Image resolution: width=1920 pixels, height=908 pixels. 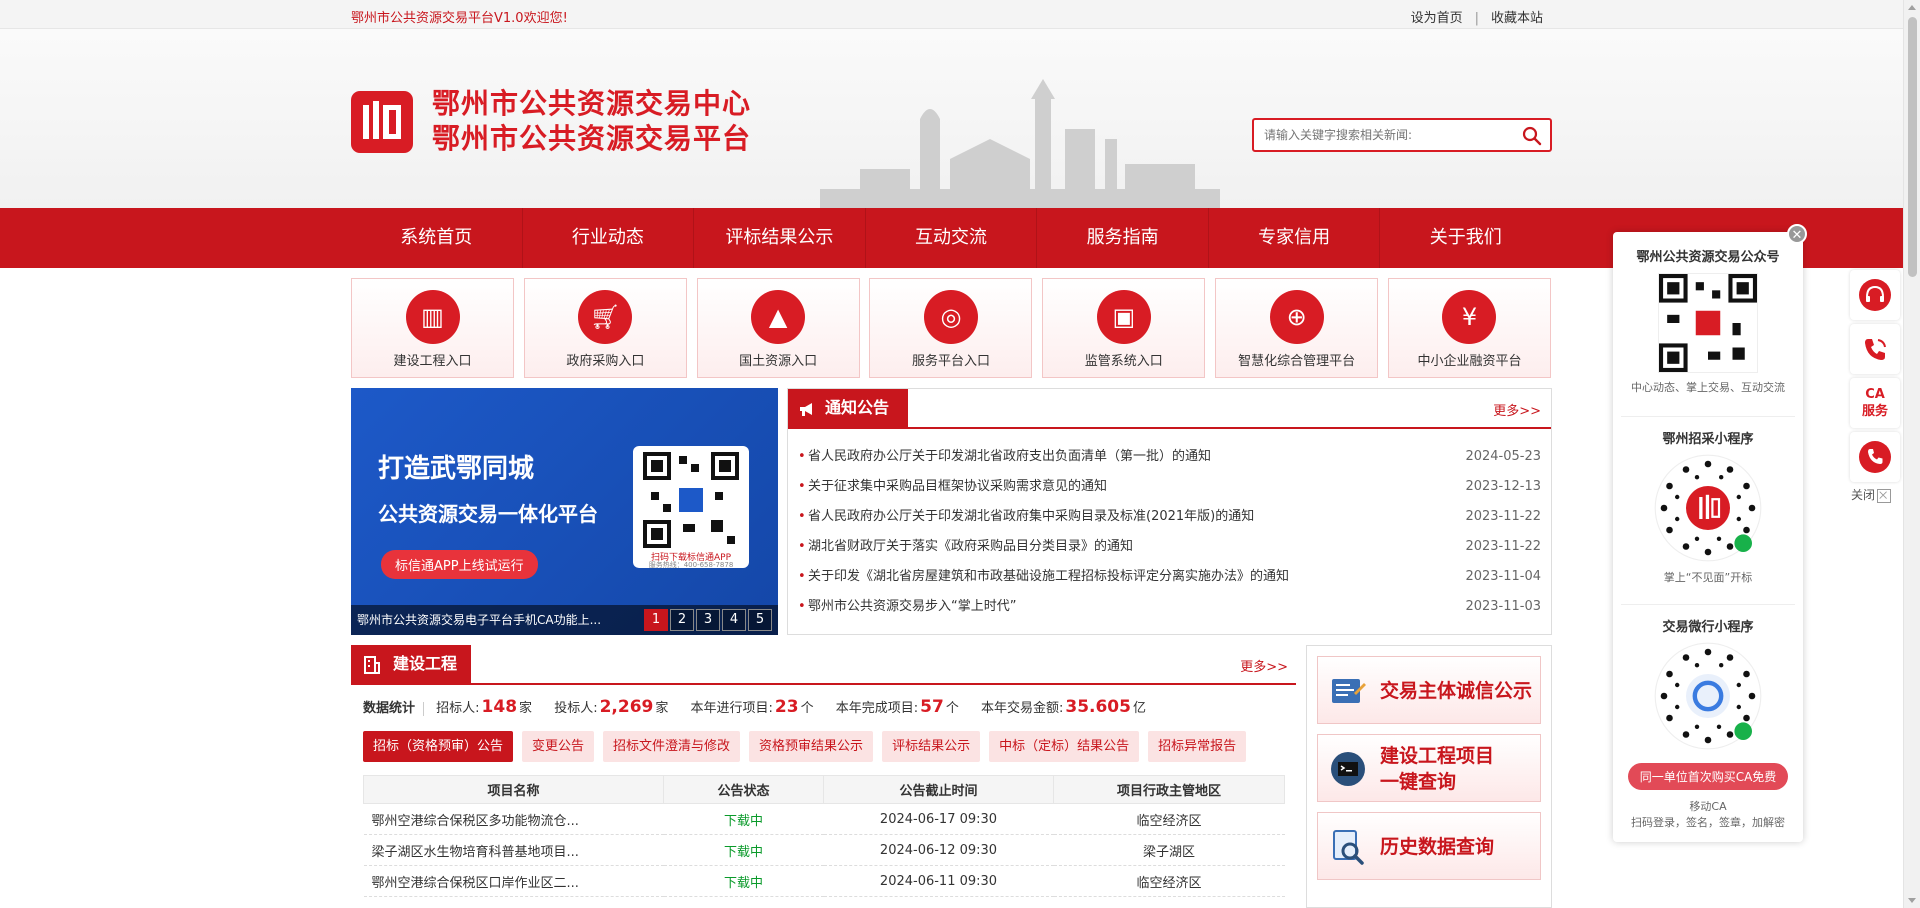 I want to click on qr-code-icon, so click(x=691, y=500).